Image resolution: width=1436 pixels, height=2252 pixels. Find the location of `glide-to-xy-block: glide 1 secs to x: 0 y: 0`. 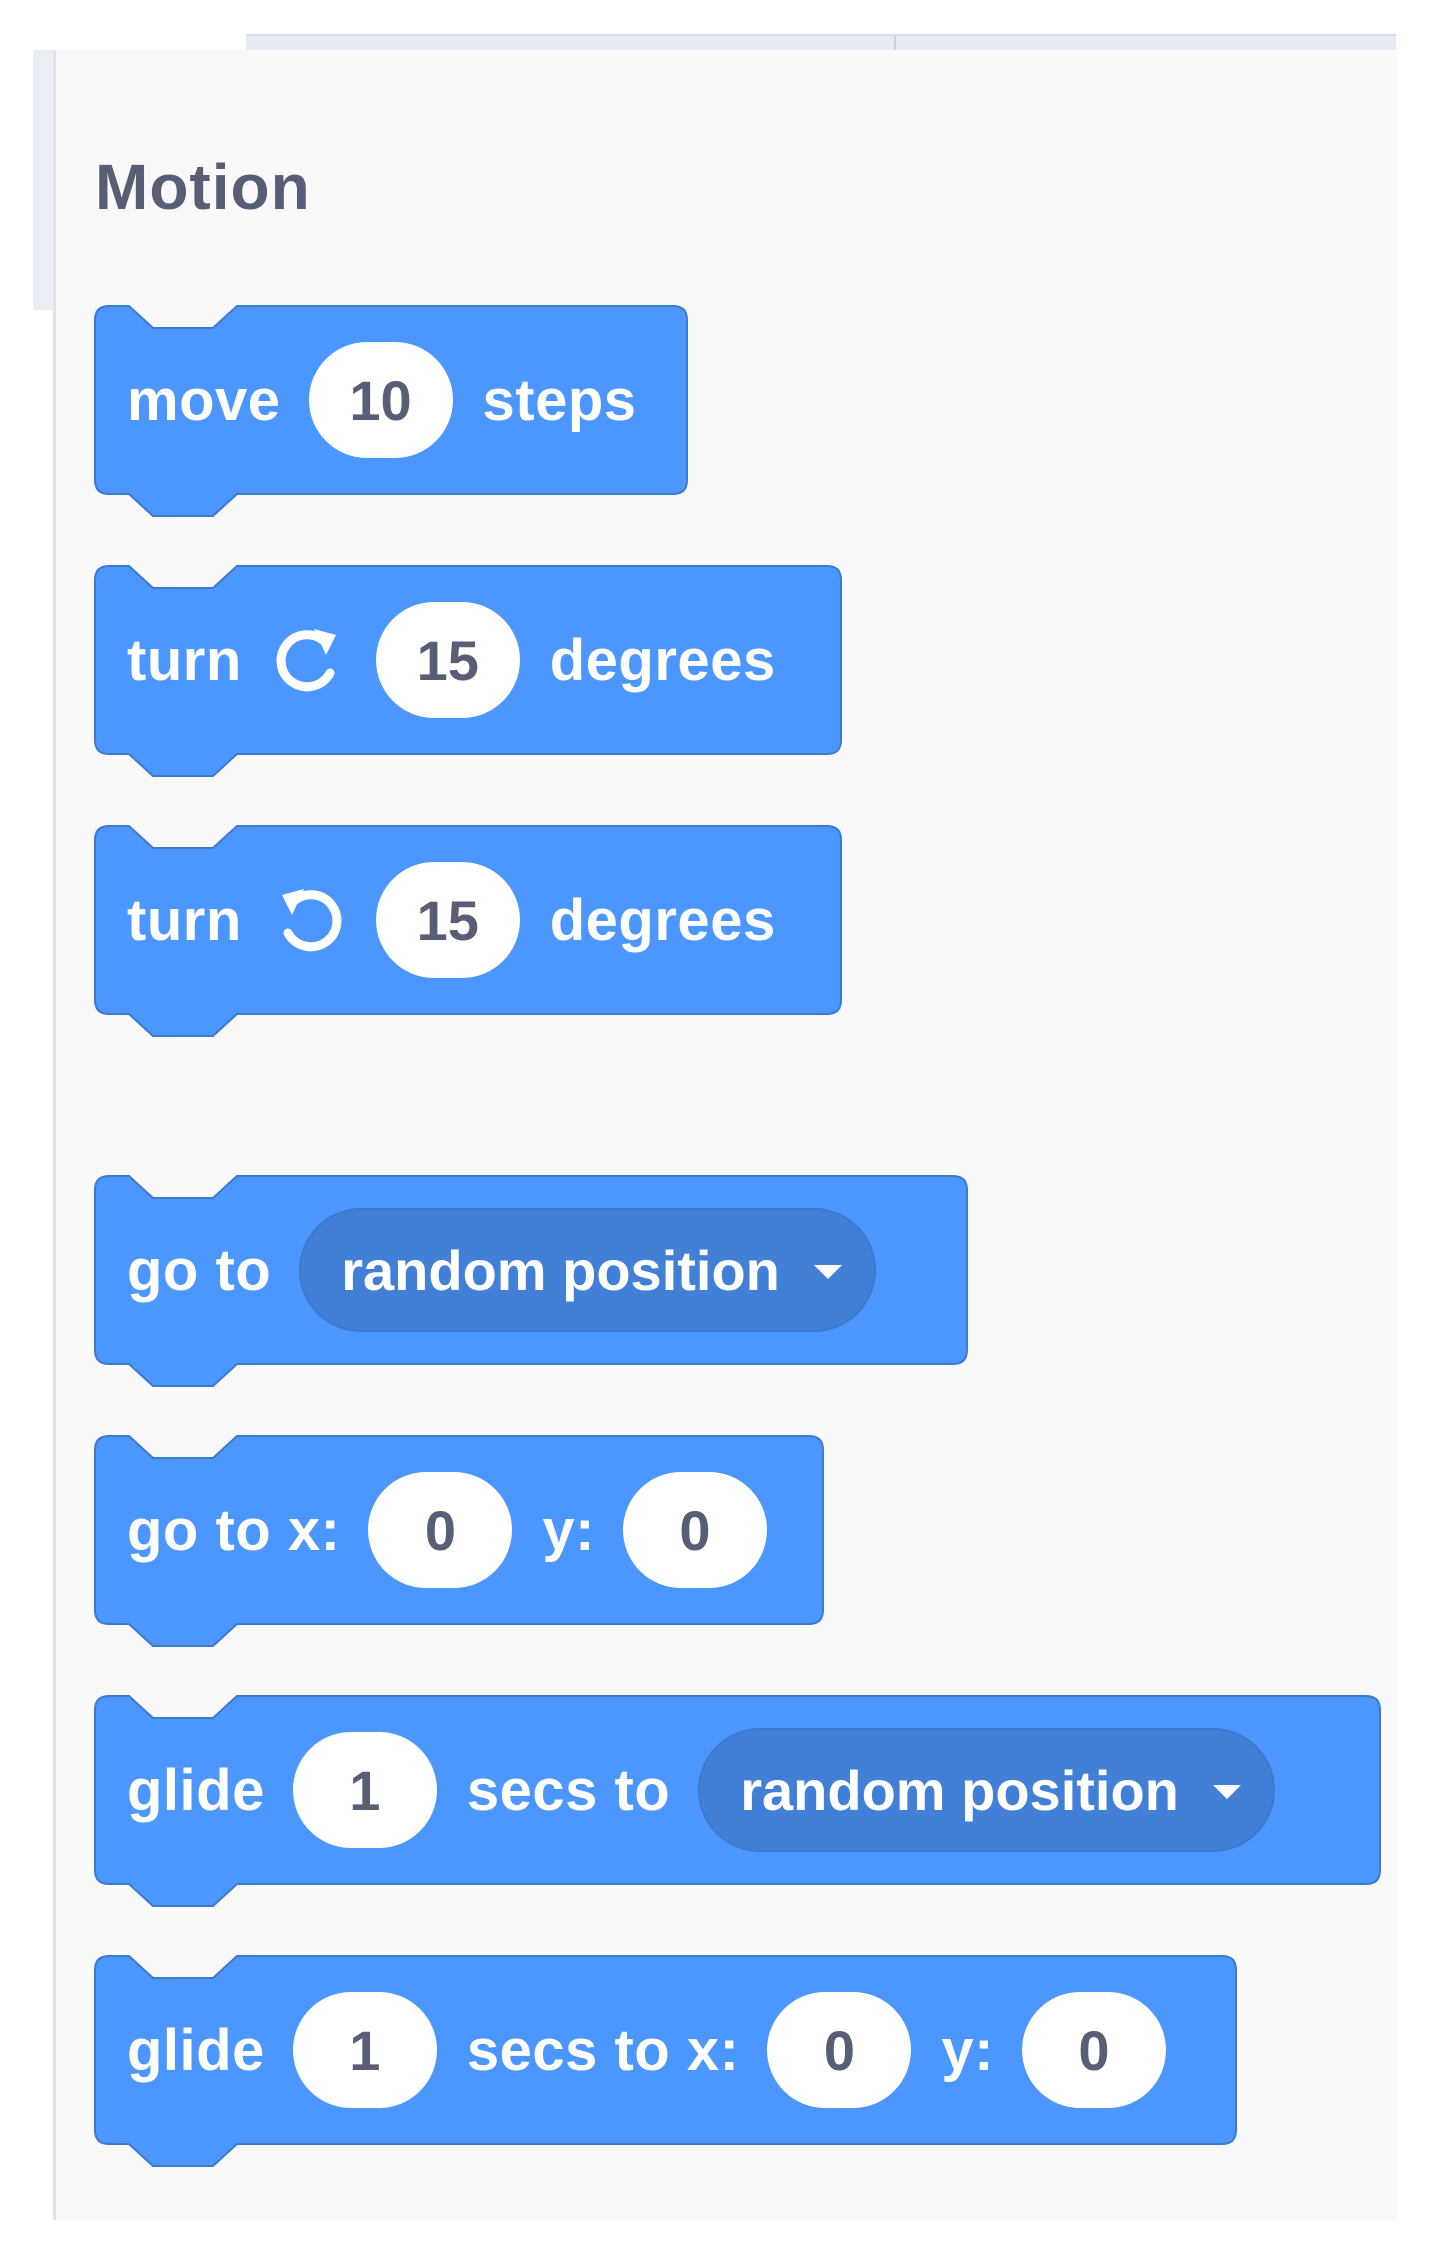

glide-to-xy-block: glide 1 secs to x: 0 y: 0 is located at coordinates (665, 2061).